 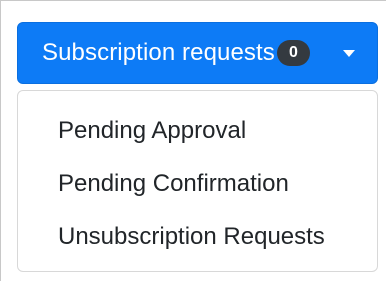 What do you see at coordinates (152, 131) in the screenshot?
I see `menu-item-pending-approval: Pending Approval` at bounding box center [152, 131].